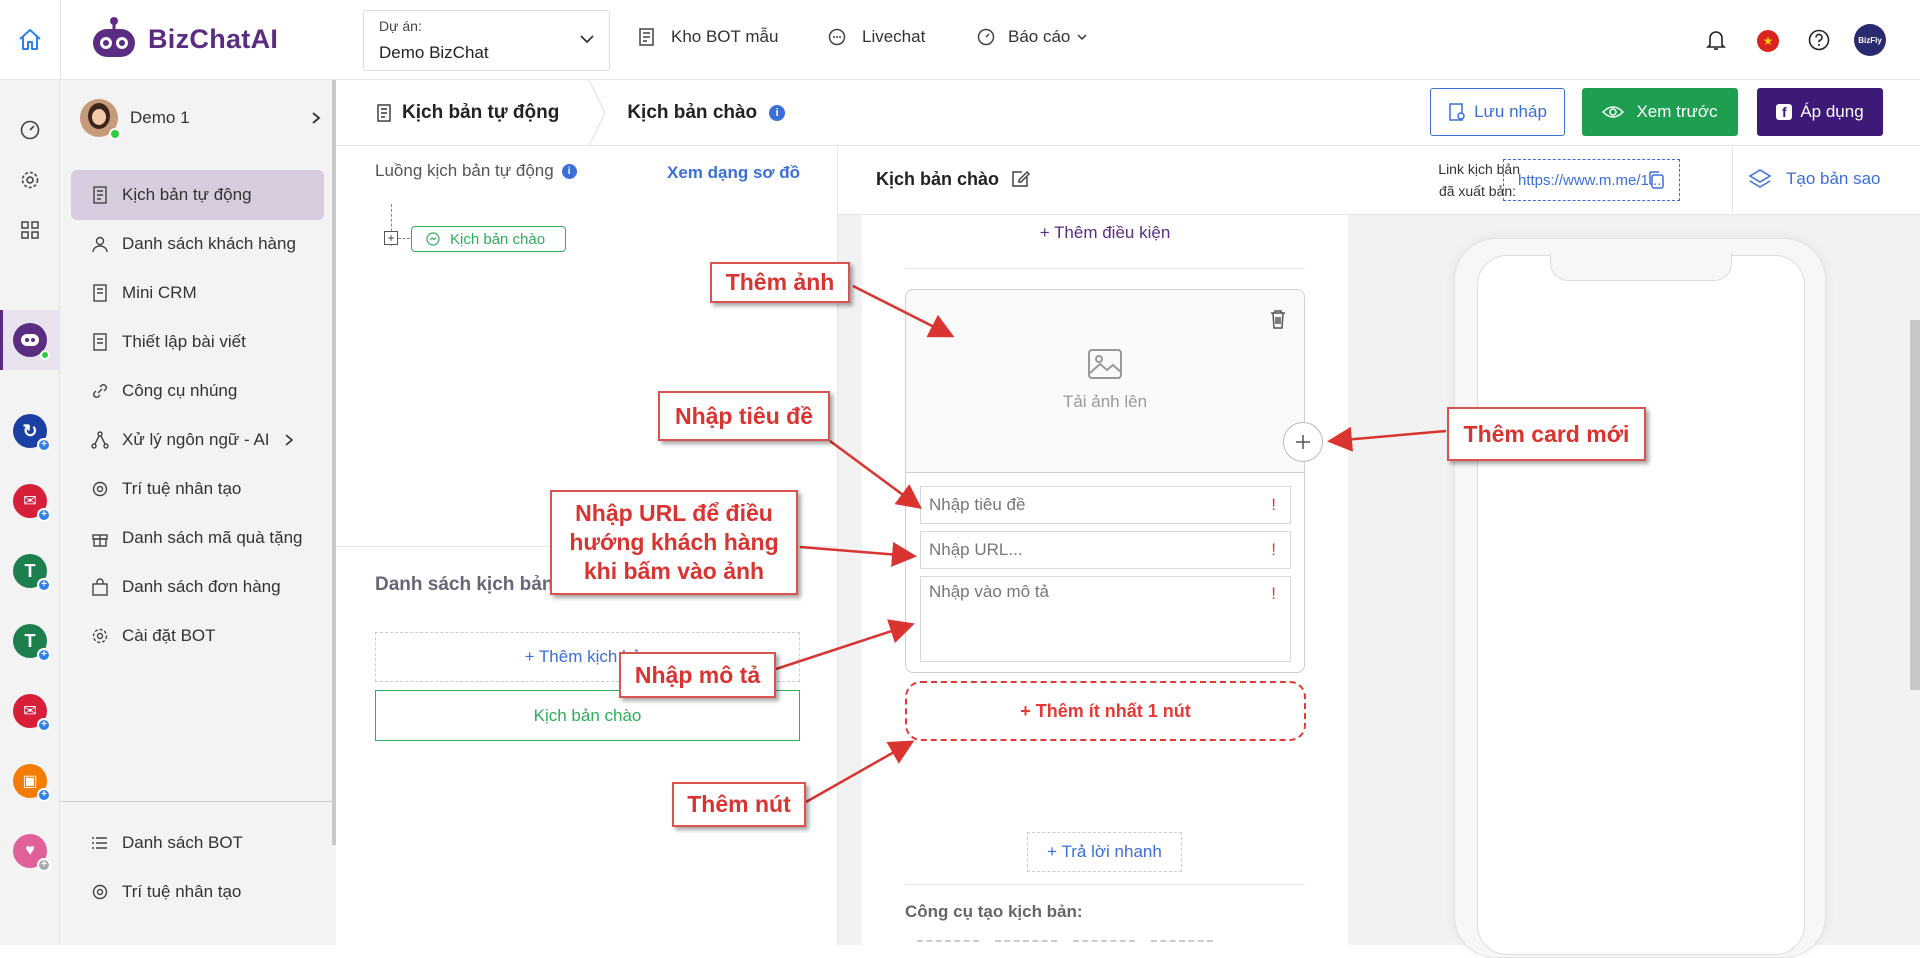 Image resolution: width=1920 pixels, height=958 pixels. What do you see at coordinates (32, 433) in the screenshot?
I see `sync-app-icon: ↻ +` at bounding box center [32, 433].